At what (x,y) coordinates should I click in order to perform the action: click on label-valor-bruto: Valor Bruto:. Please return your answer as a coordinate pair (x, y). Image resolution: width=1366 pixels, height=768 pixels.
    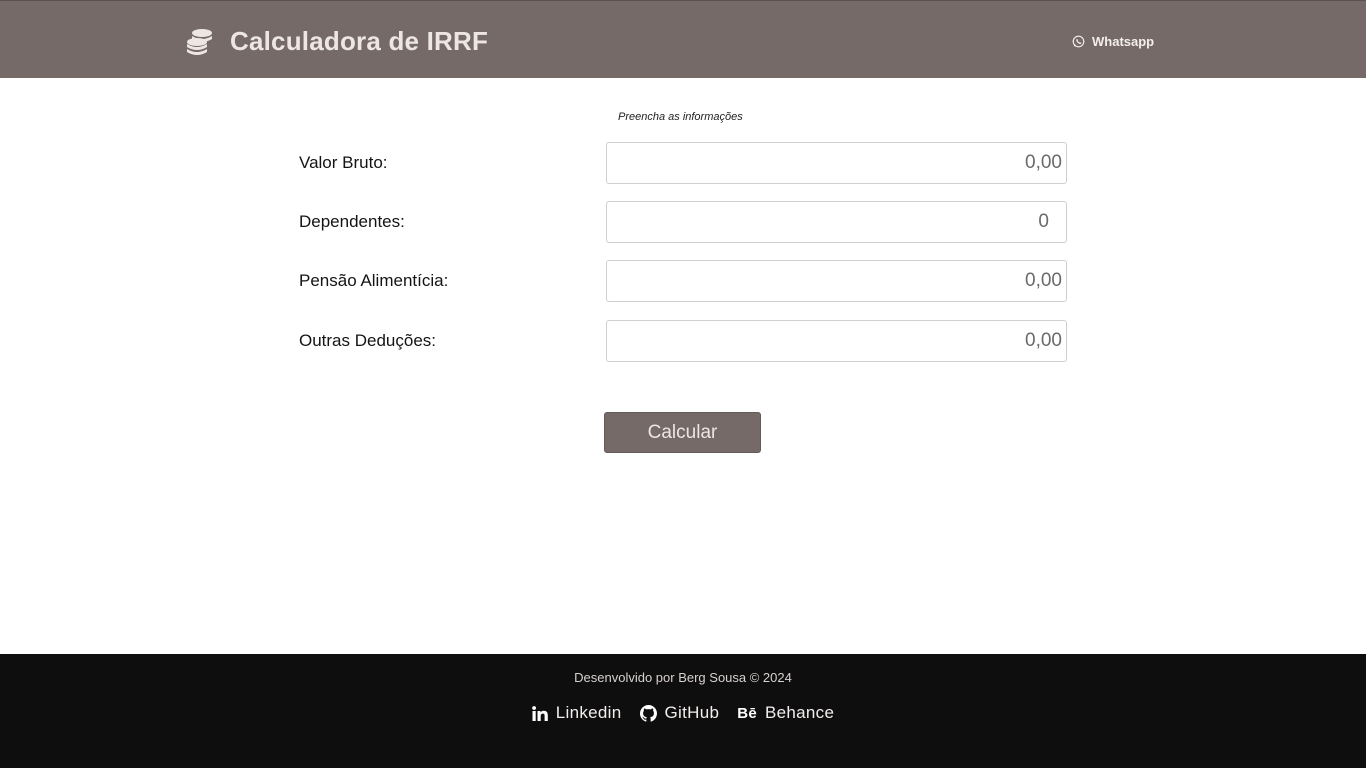
    Looking at the image, I should click on (343, 162).